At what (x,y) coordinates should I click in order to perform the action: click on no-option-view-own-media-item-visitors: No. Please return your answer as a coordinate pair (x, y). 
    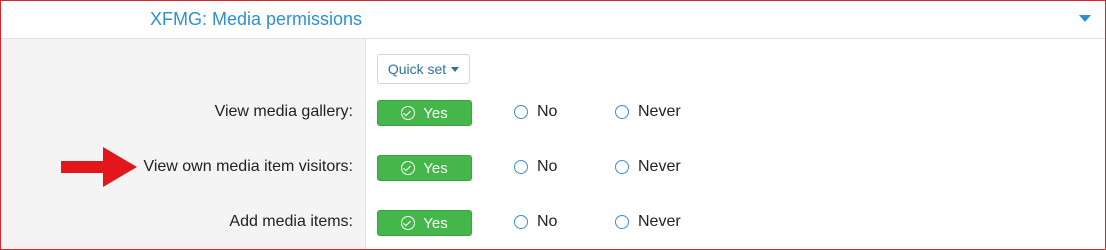
    Looking at the image, I should click on (535, 167).